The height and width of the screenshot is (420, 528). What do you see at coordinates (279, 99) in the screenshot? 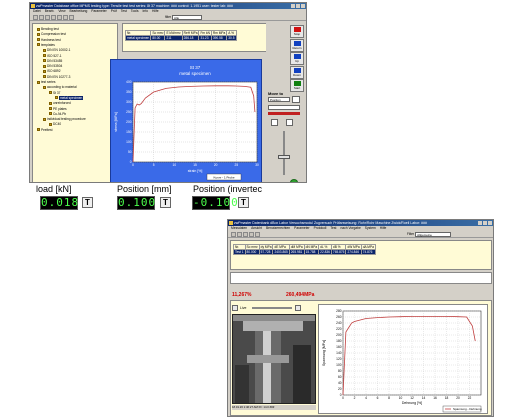
I see `move-to-select: Position` at bounding box center [279, 99].